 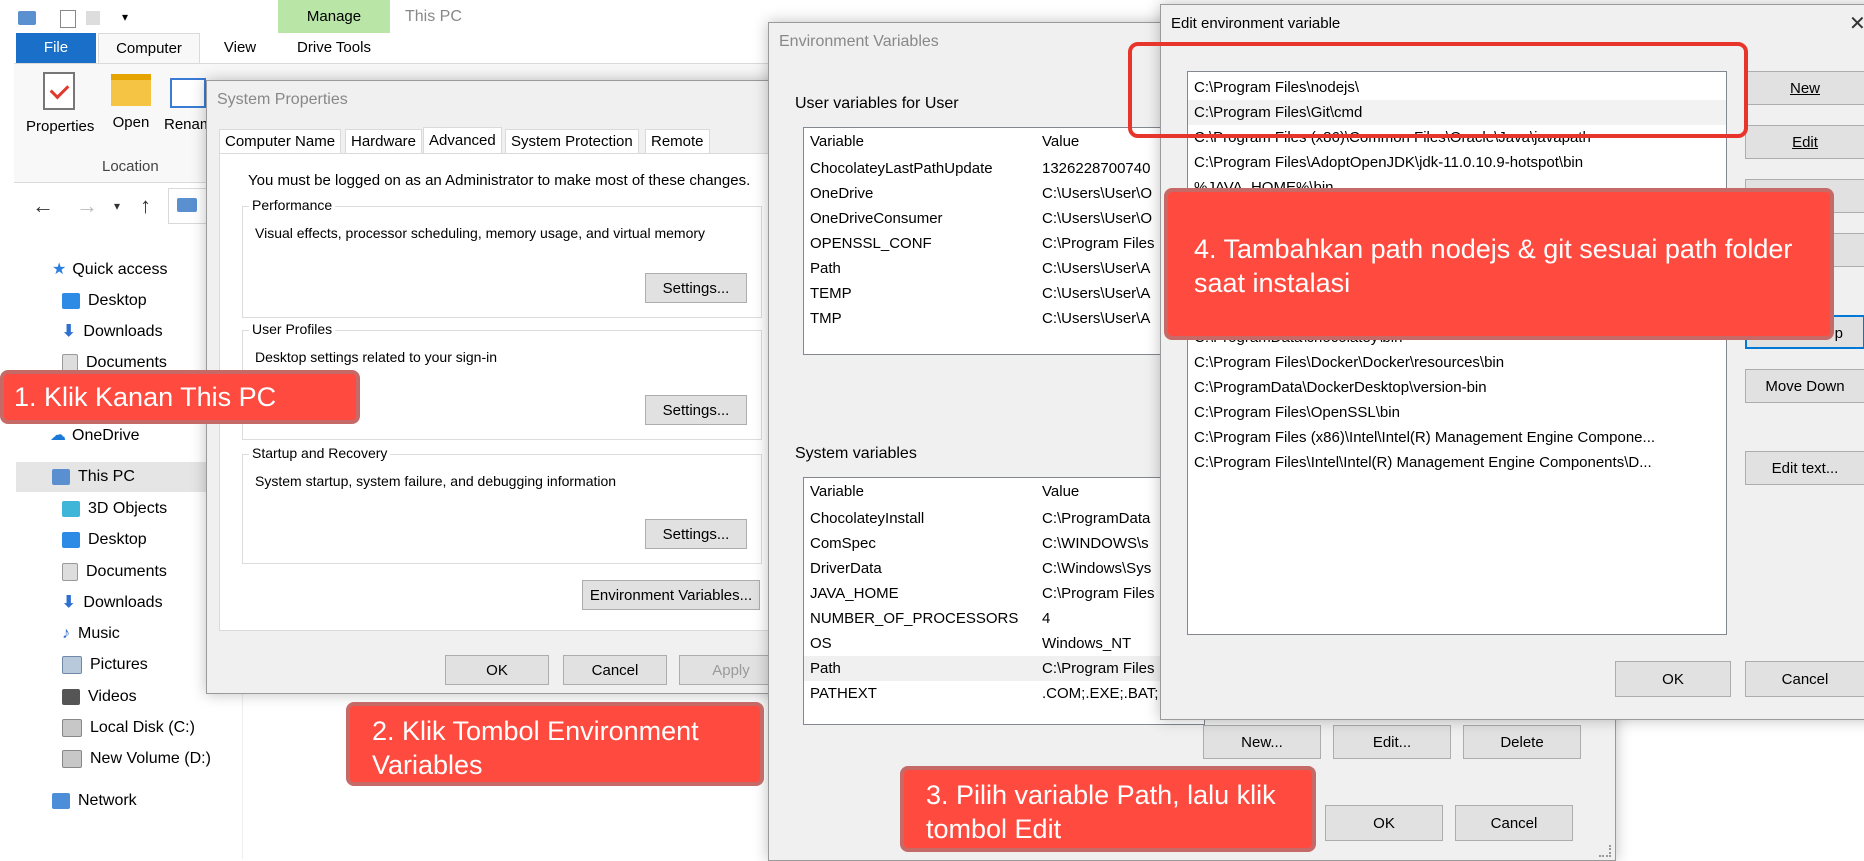 What do you see at coordinates (1457, 387) in the screenshot?
I see `path-entry: C:\ProgramData\DockerDesktop\version-bin` at bounding box center [1457, 387].